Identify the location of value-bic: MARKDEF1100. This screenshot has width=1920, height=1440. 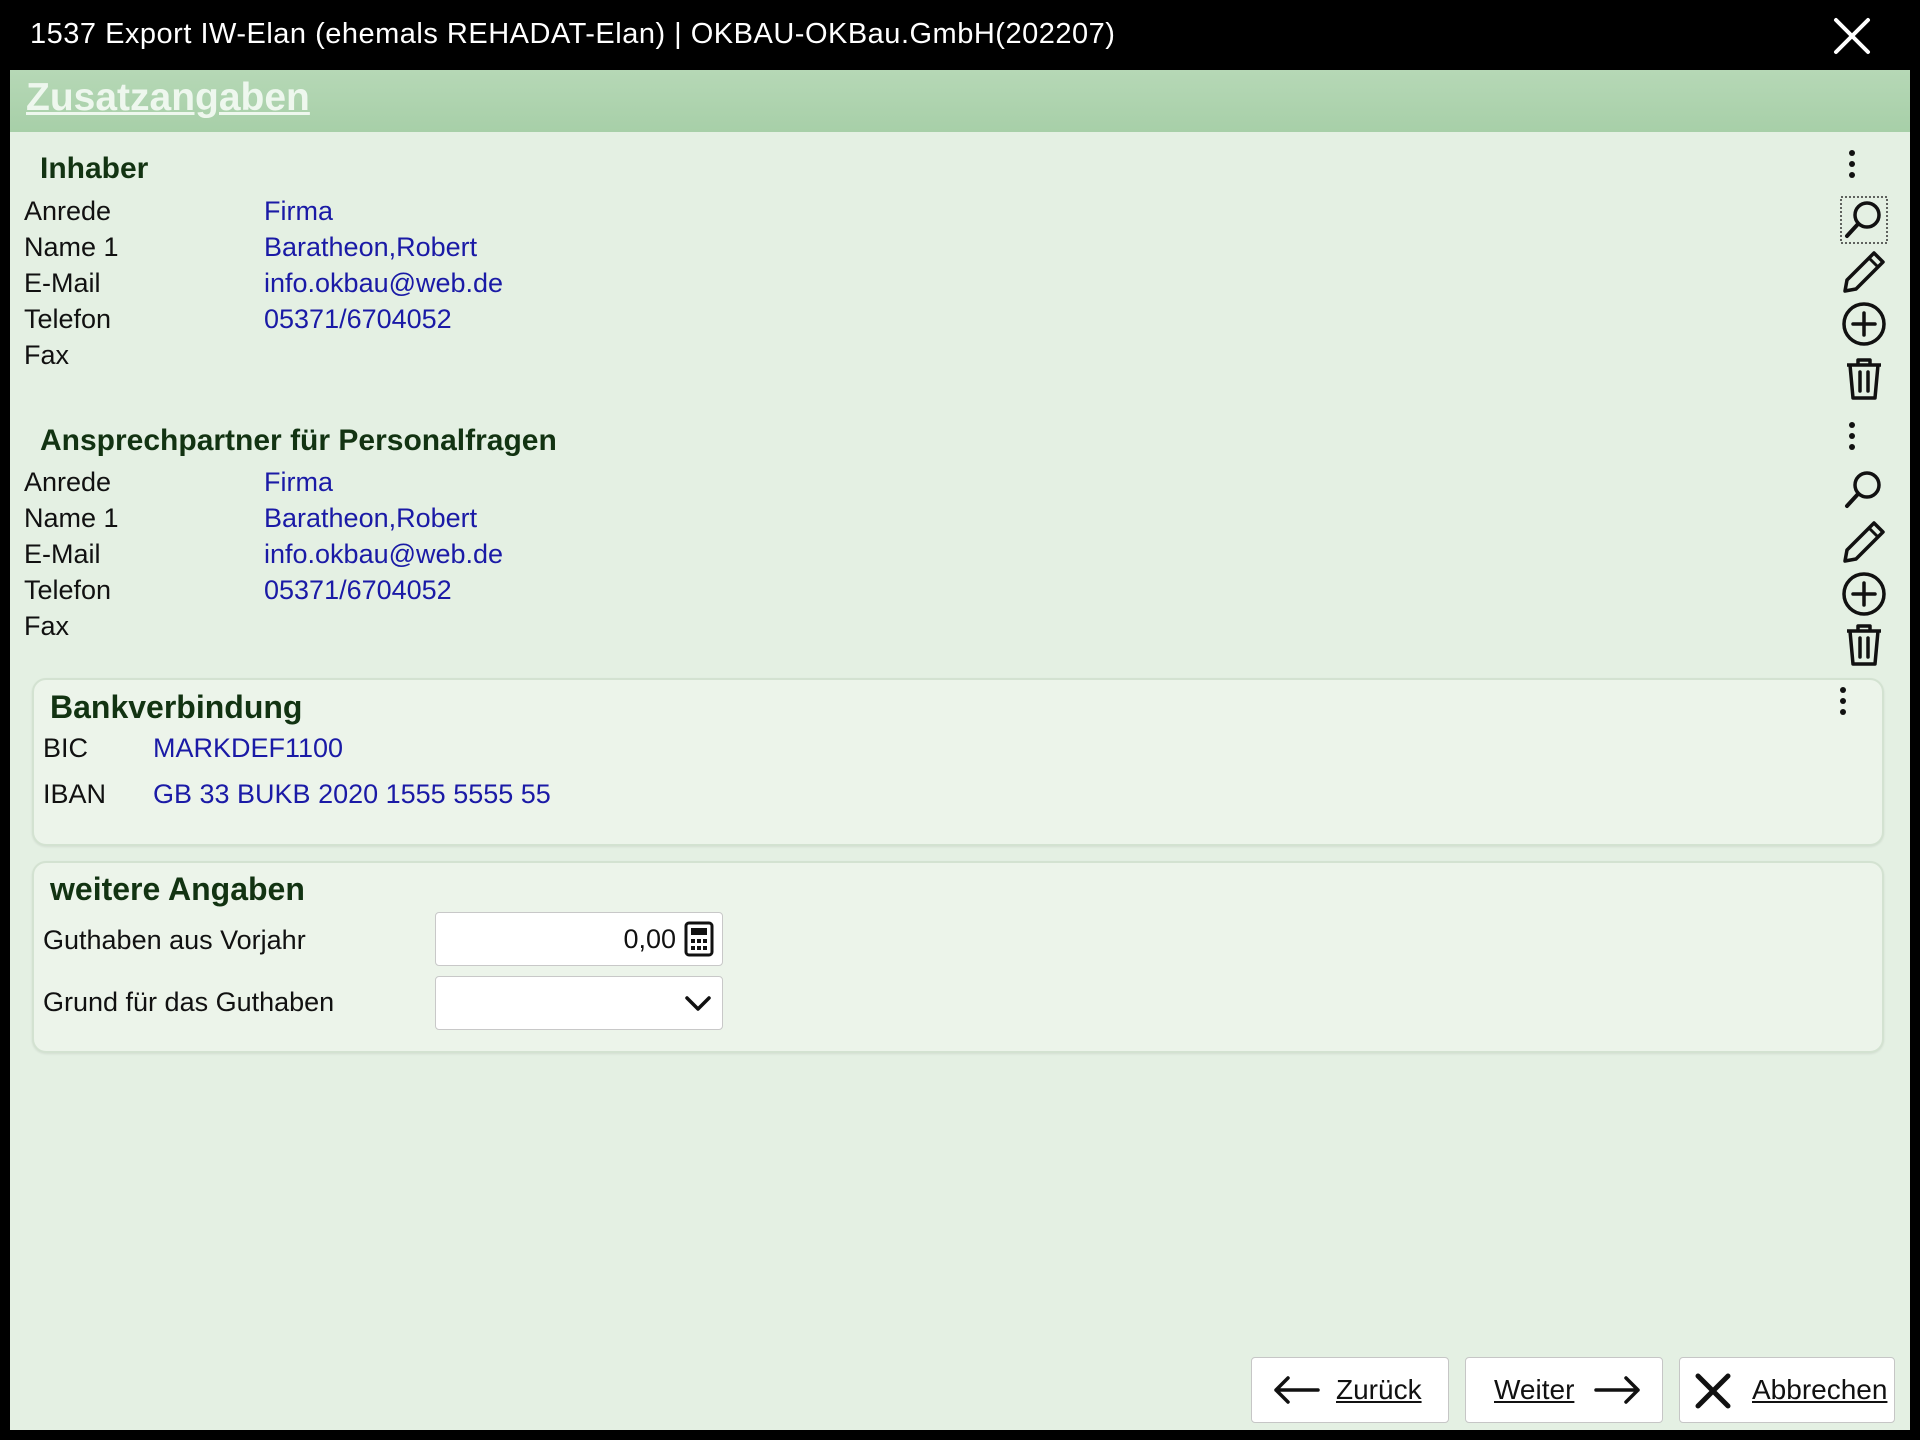
(248, 748).